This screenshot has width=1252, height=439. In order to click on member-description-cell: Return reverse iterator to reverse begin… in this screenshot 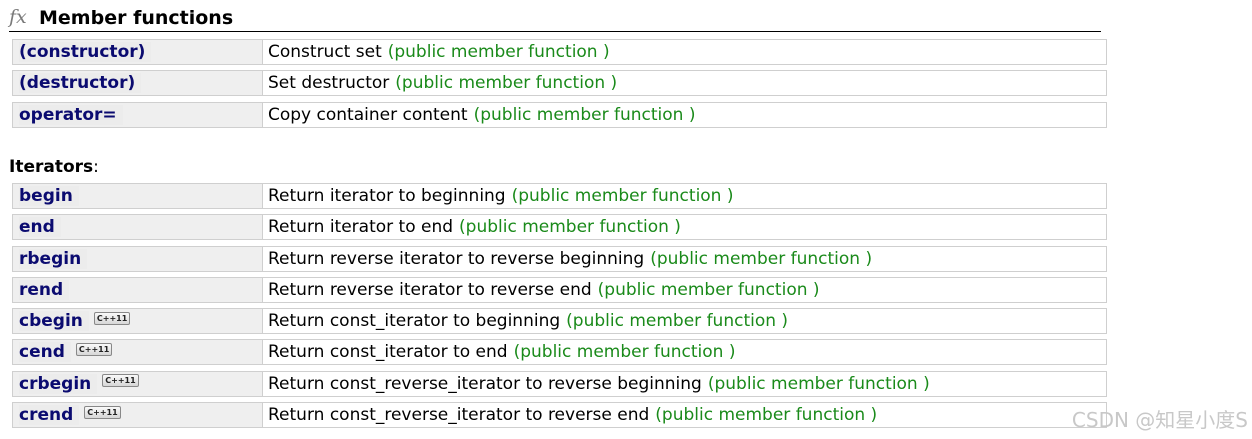, I will do `click(684, 259)`.